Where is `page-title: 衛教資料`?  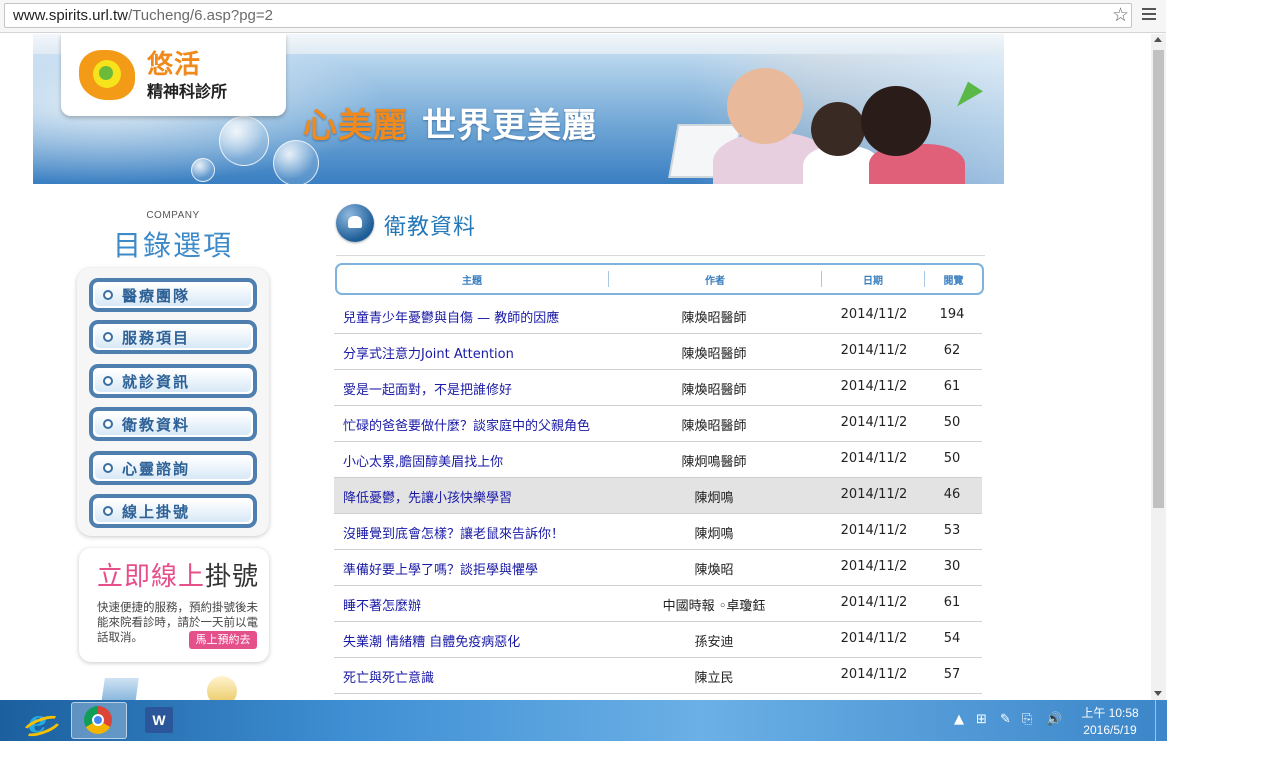
page-title: 衛教資料 is located at coordinates (430, 227).